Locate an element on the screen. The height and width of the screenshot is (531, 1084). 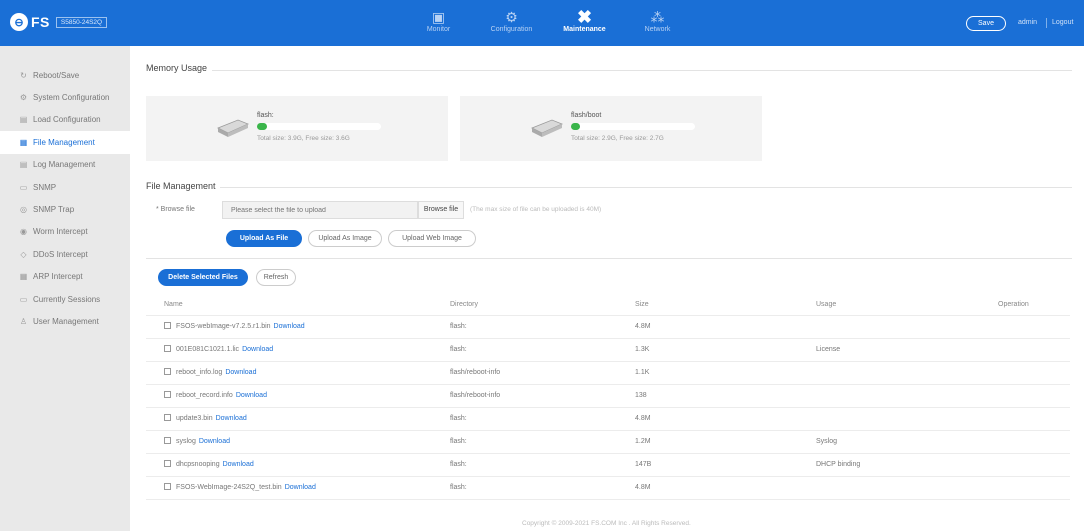
save-button: Save is located at coordinates (986, 23).